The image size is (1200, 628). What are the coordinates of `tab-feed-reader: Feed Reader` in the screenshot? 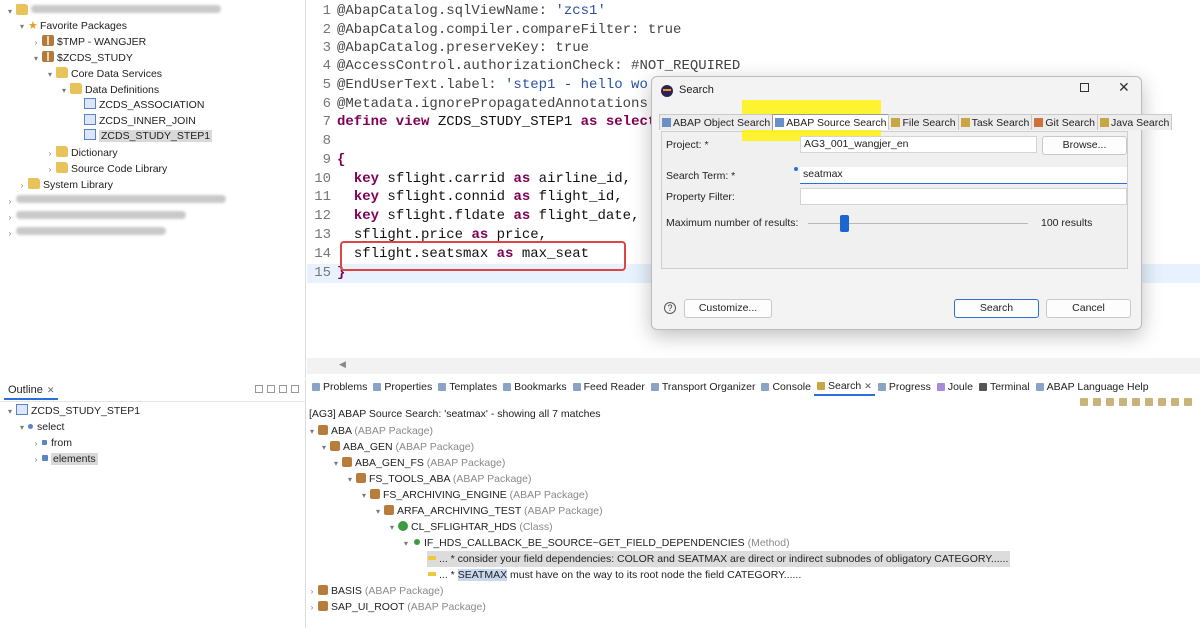 It's located at (609, 387).